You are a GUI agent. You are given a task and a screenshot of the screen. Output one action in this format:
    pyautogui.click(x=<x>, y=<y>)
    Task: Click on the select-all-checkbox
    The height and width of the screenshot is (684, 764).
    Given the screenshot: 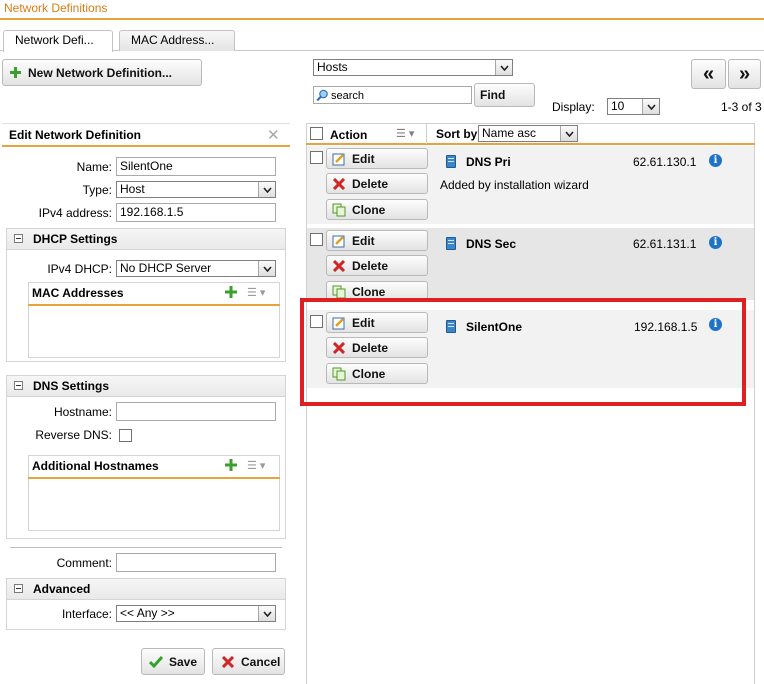 What is the action you would take?
    pyautogui.click(x=316, y=133)
    